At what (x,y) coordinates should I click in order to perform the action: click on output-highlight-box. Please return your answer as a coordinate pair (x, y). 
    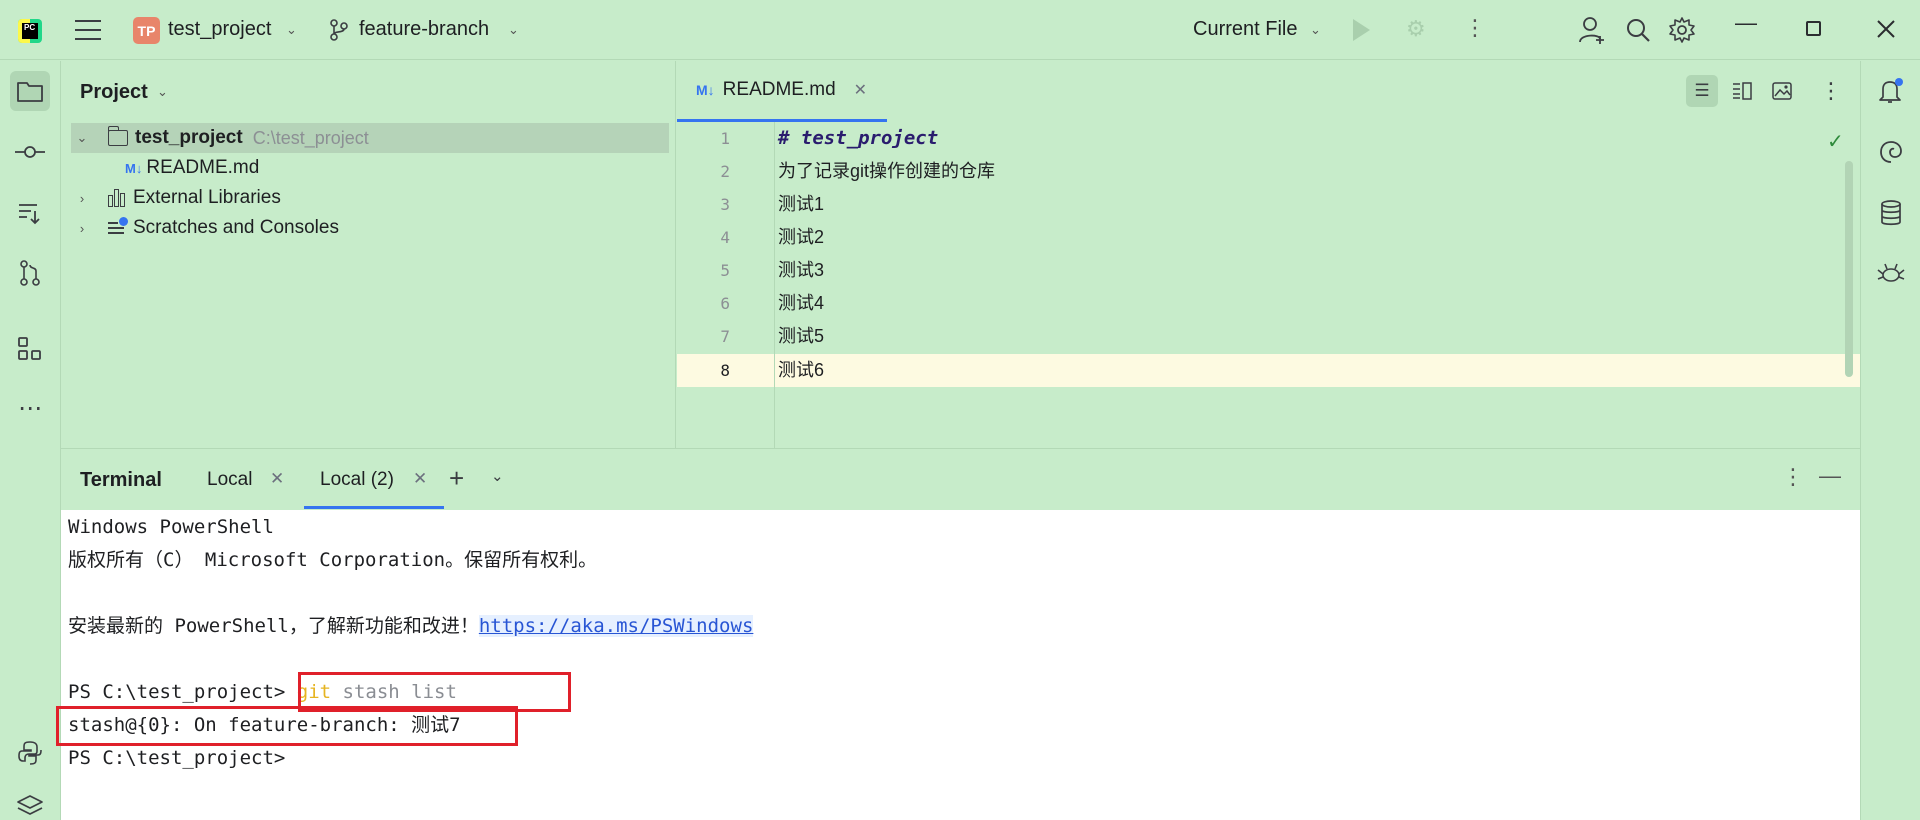
    Looking at the image, I should click on (287, 726).